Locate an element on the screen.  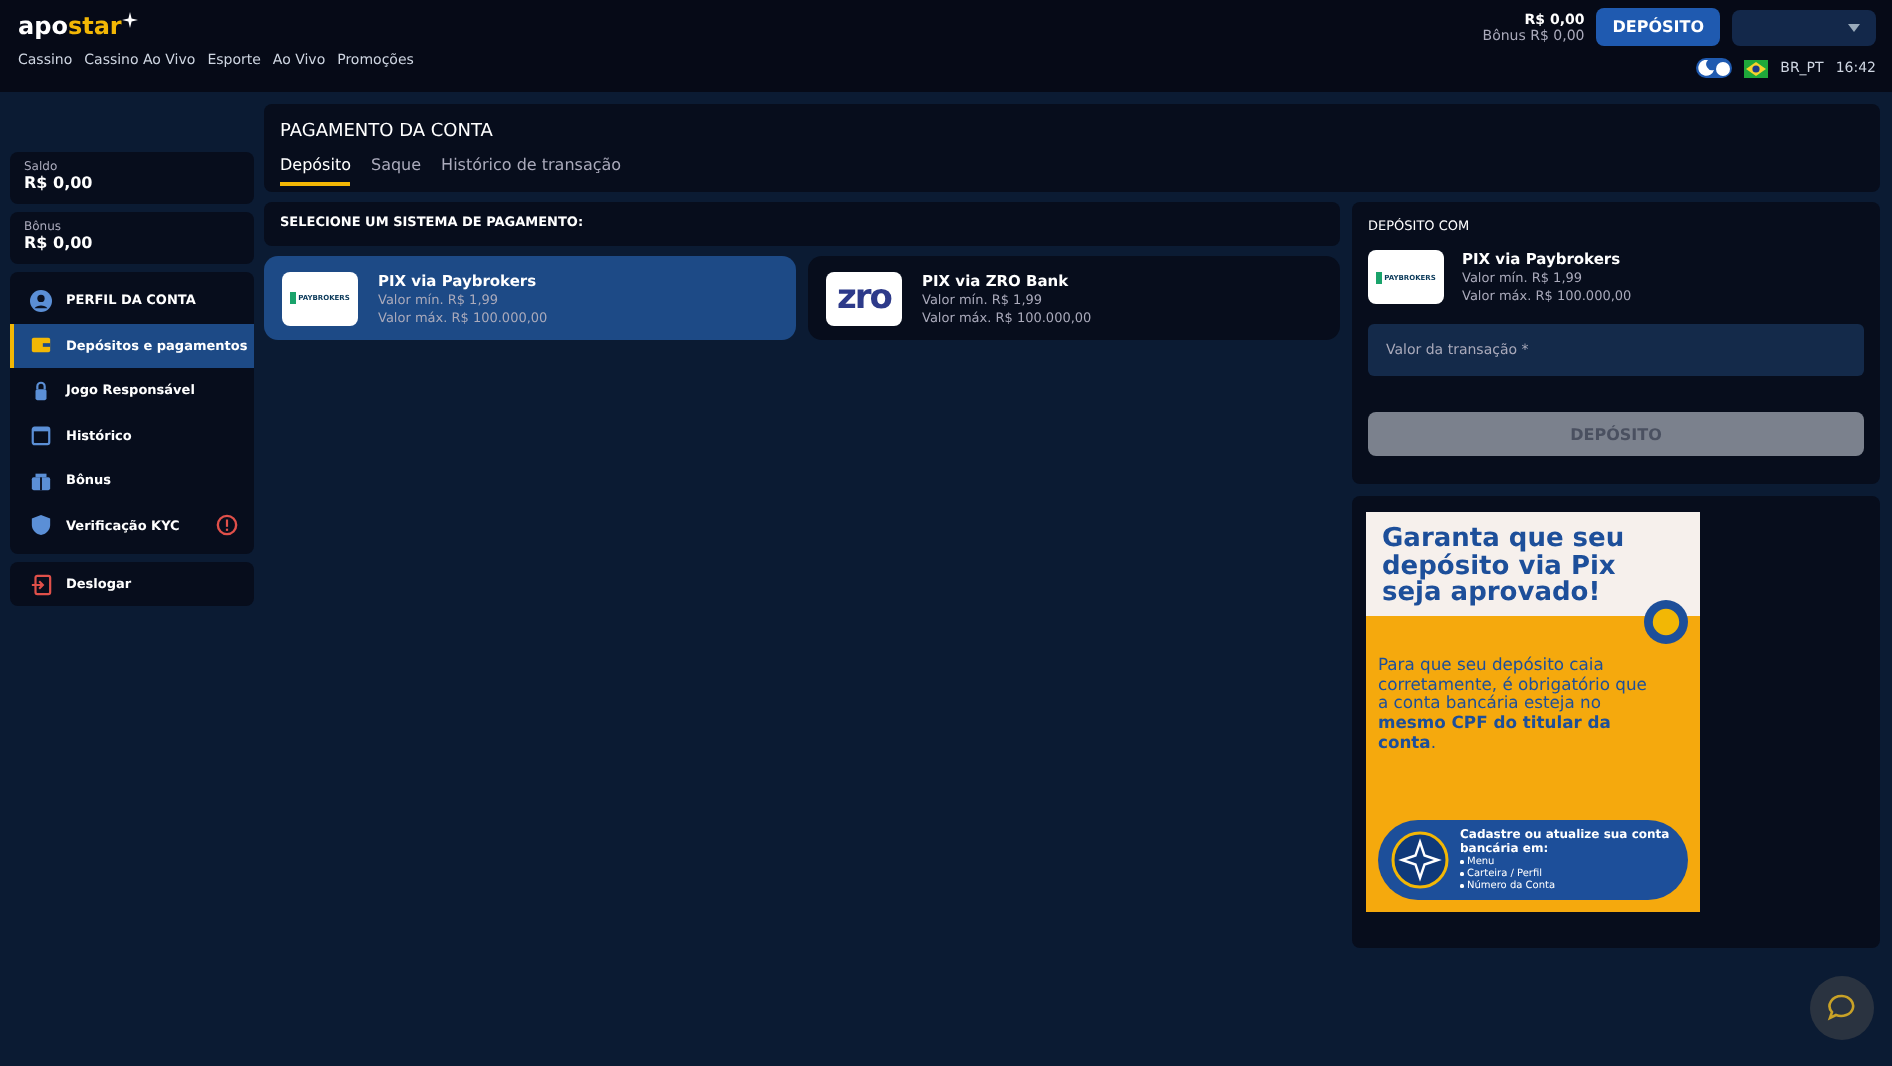
deposit-button: DEPÓSITO is located at coordinates (1658, 27).